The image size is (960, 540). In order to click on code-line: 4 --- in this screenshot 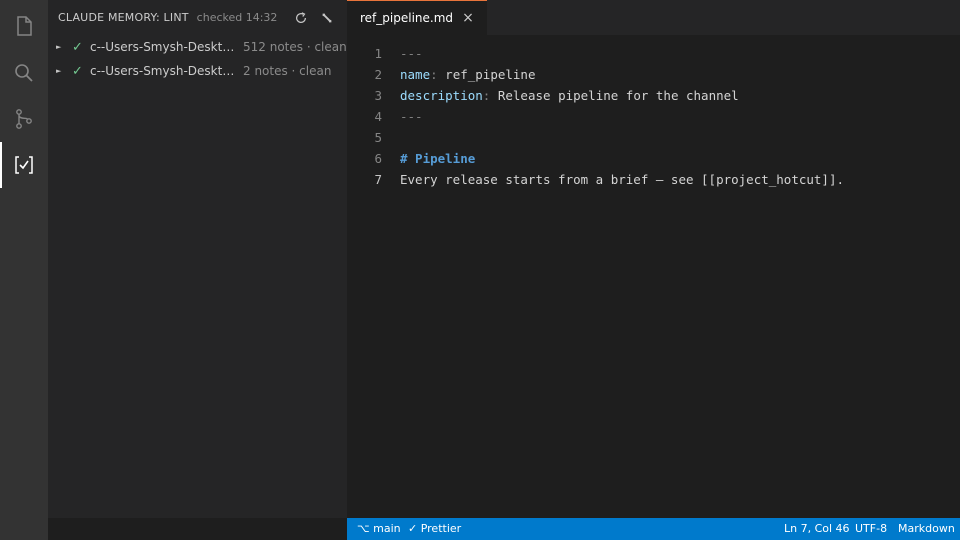, I will do `click(653, 116)`.